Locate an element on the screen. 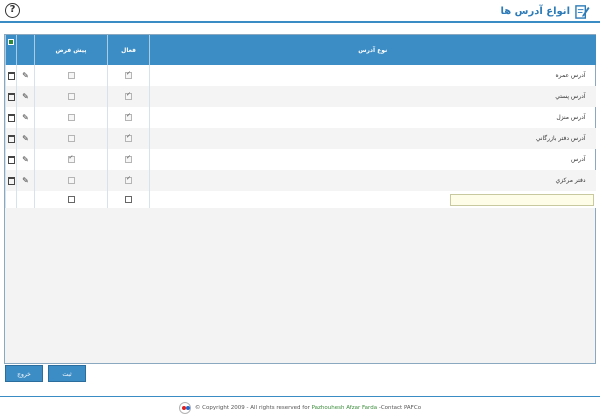  header-edit-cell is located at coordinates (25, 50).